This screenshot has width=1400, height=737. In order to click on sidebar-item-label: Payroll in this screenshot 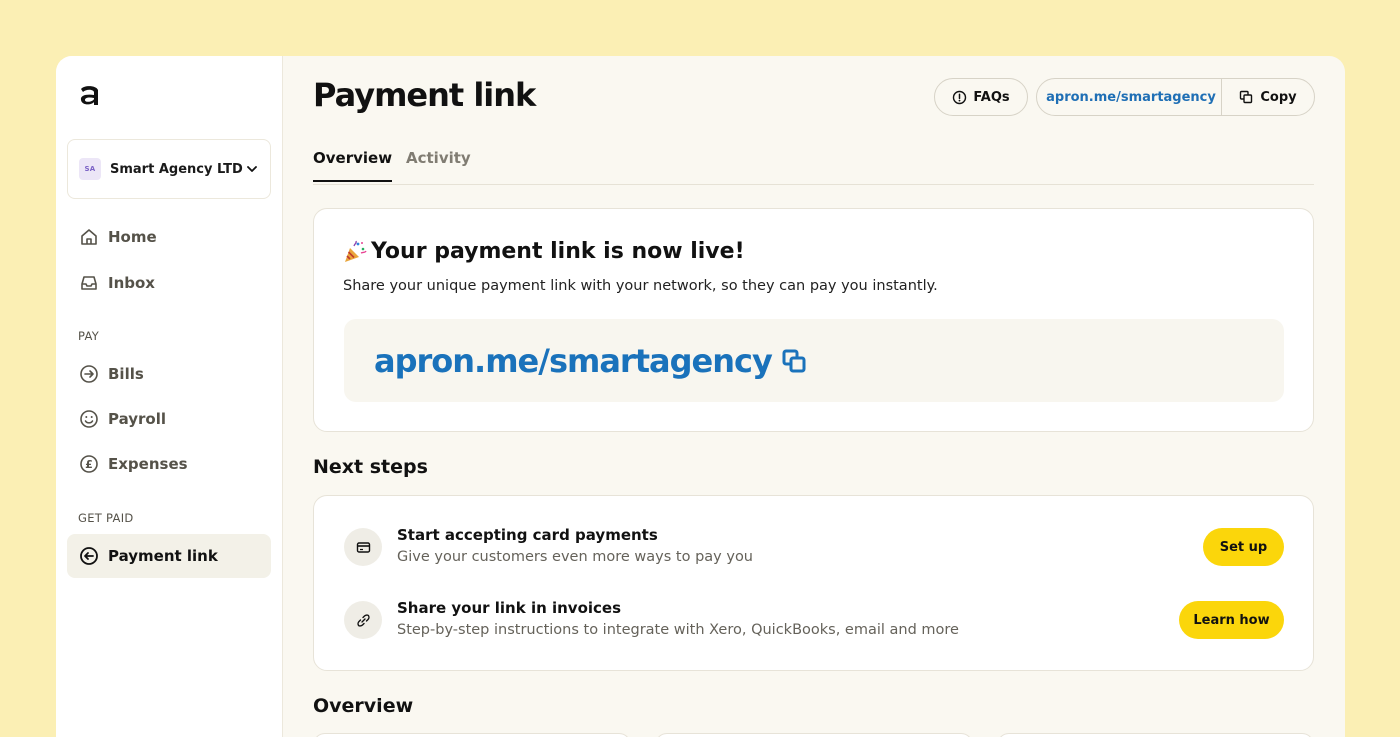, I will do `click(137, 419)`.